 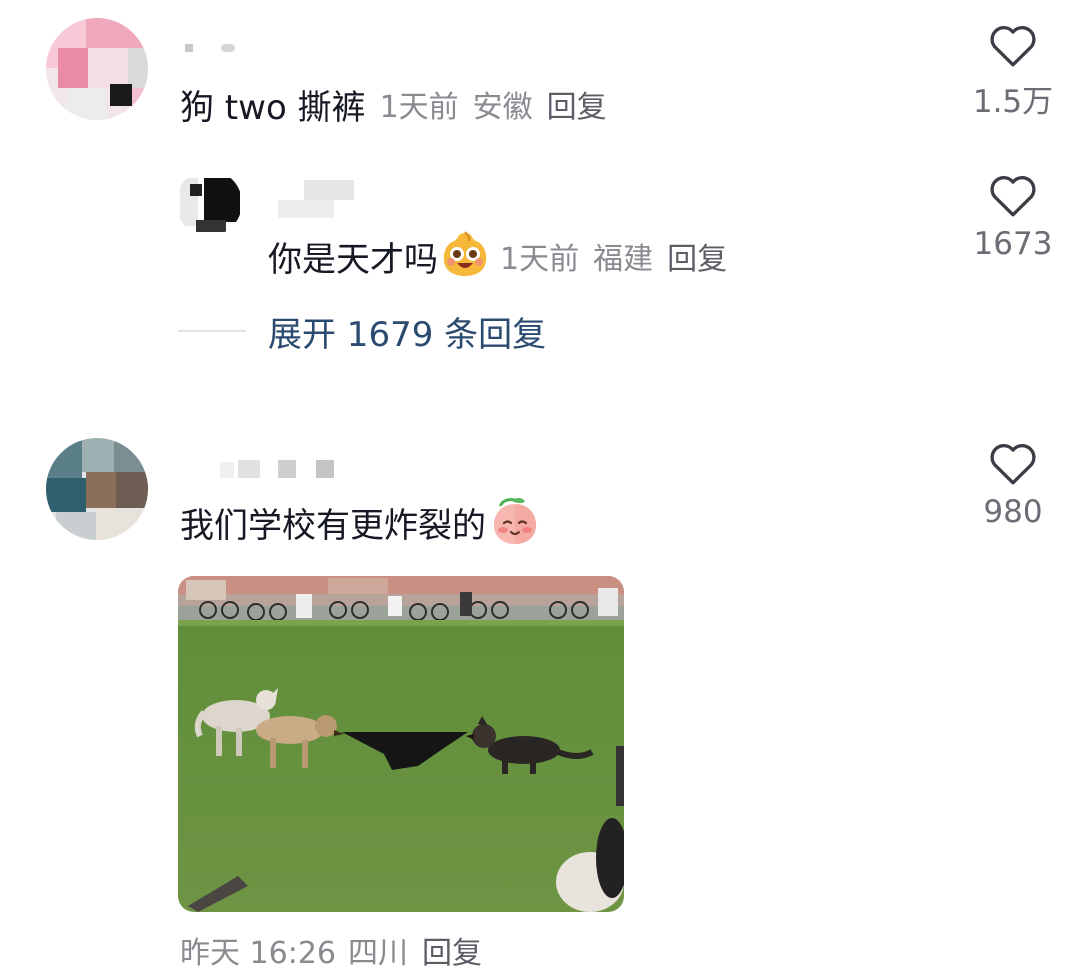 What do you see at coordinates (401, 744) in the screenshot?
I see `dogs-tug-of-war-photo` at bounding box center [401, 744].